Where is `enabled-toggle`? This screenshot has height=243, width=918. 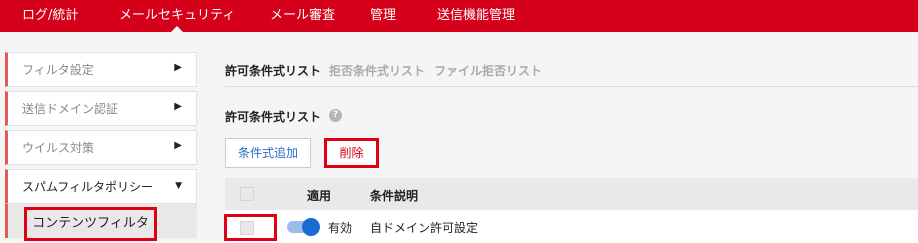
enabled-toggle is located at coordinates (303, 227).